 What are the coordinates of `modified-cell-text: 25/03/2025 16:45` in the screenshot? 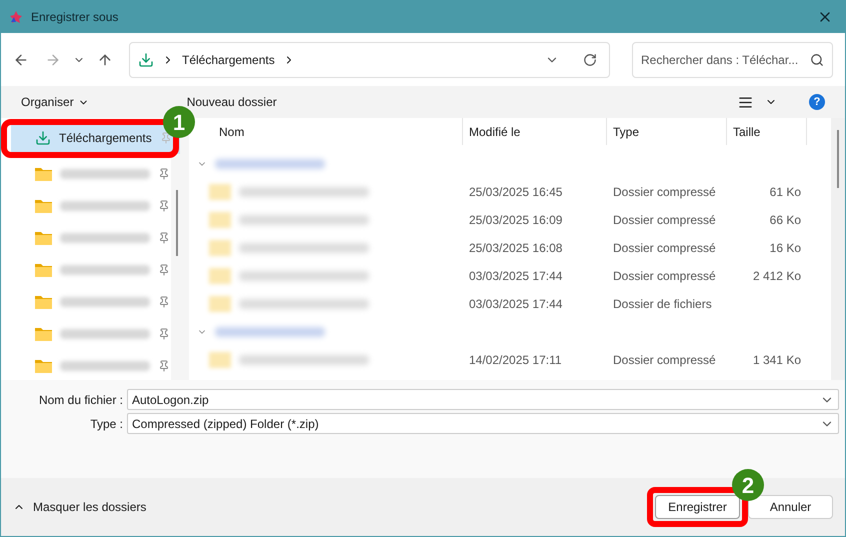 It's located at (516, 192).